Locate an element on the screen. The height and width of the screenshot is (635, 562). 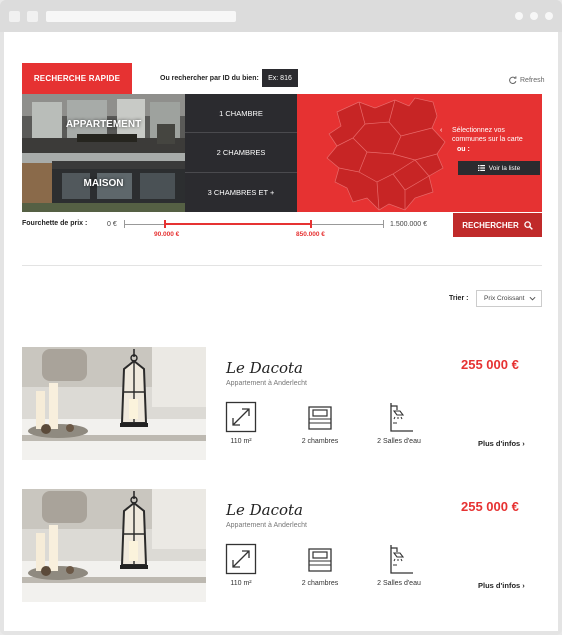
search-button: RECHERCHER is located at coordinates (497, 225).